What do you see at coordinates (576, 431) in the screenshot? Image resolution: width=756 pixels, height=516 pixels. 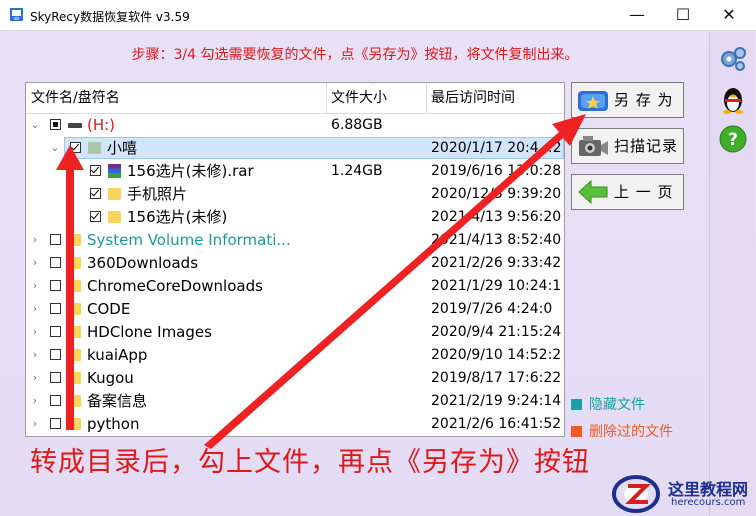 I see `legend-deleted-swatch` at bounding box center [576, 431].